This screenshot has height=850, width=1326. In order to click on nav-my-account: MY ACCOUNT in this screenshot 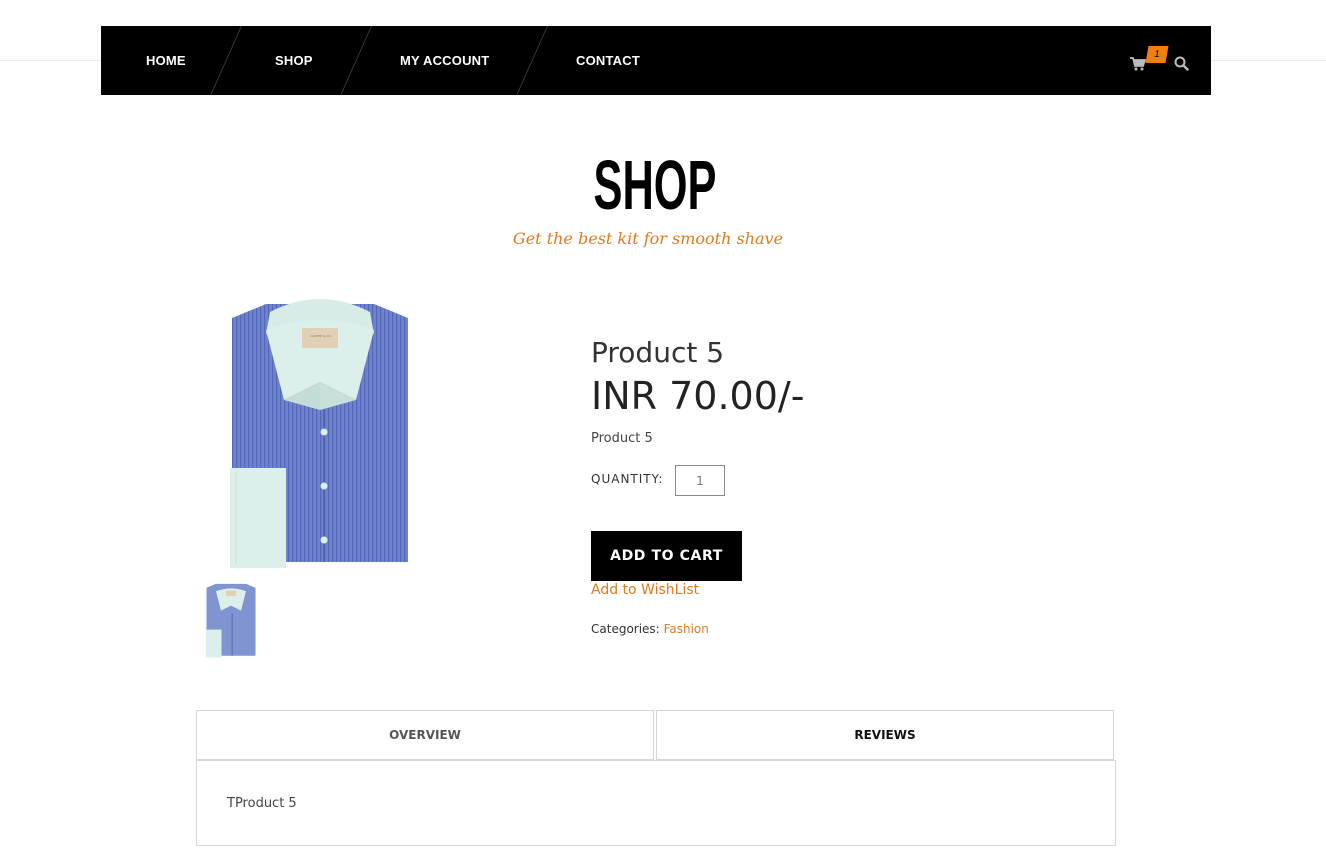, I will do `click(444, 60)`.